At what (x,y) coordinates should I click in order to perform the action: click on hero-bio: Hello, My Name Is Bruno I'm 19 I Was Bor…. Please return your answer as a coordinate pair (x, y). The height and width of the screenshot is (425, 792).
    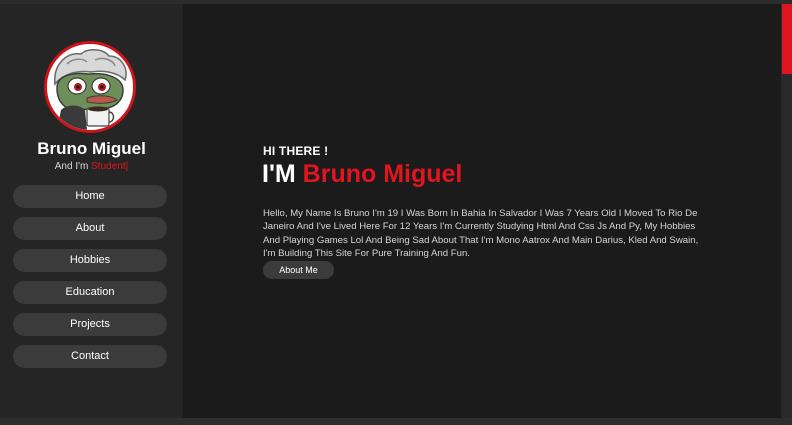
    Looking at the image, I should click on (481, 233).